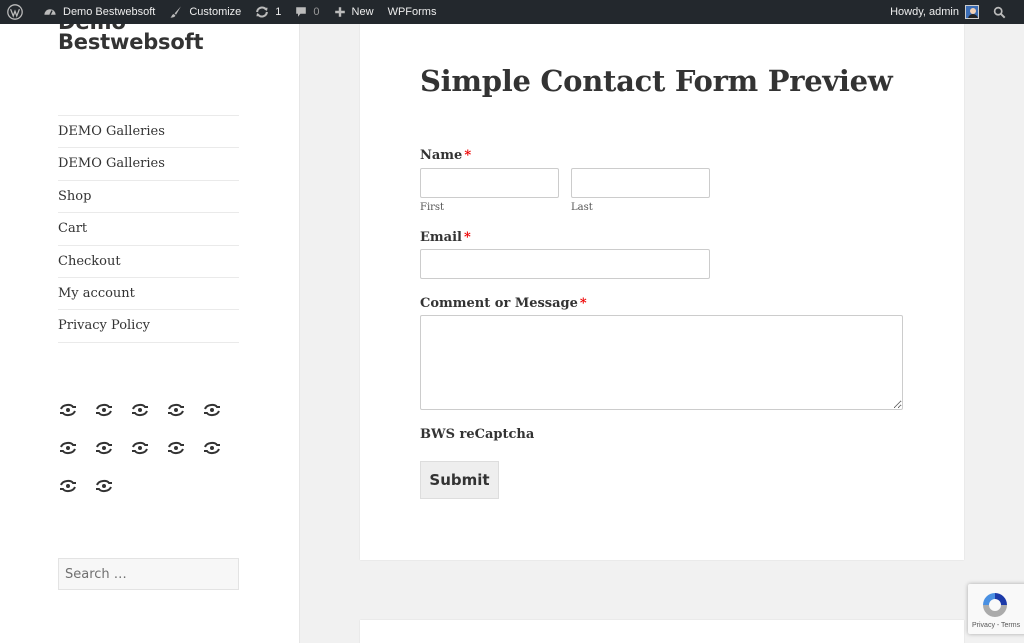  What do you see at coordinates (995, 605) in the screenshot?
I see `recaptcha-icon` at bounding box center [995, 605].